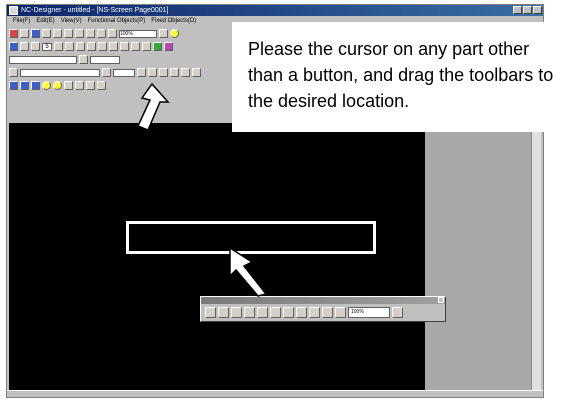  Describe the element at coordinates (517, 10) in the screenshot. I see `minimize-button` at that location.